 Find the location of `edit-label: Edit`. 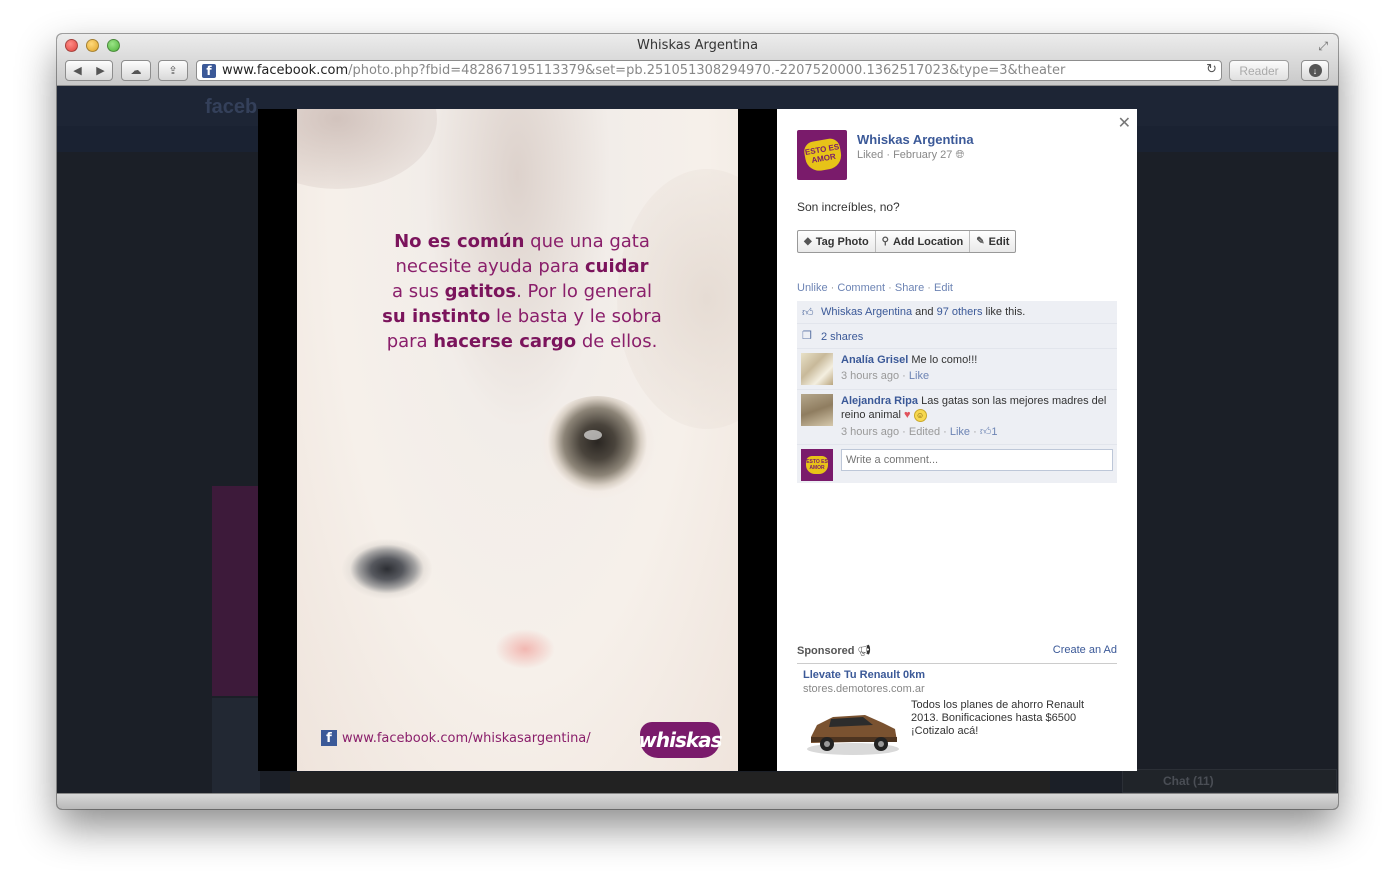

edit-label: Edit is located at coordinates (999, 241).